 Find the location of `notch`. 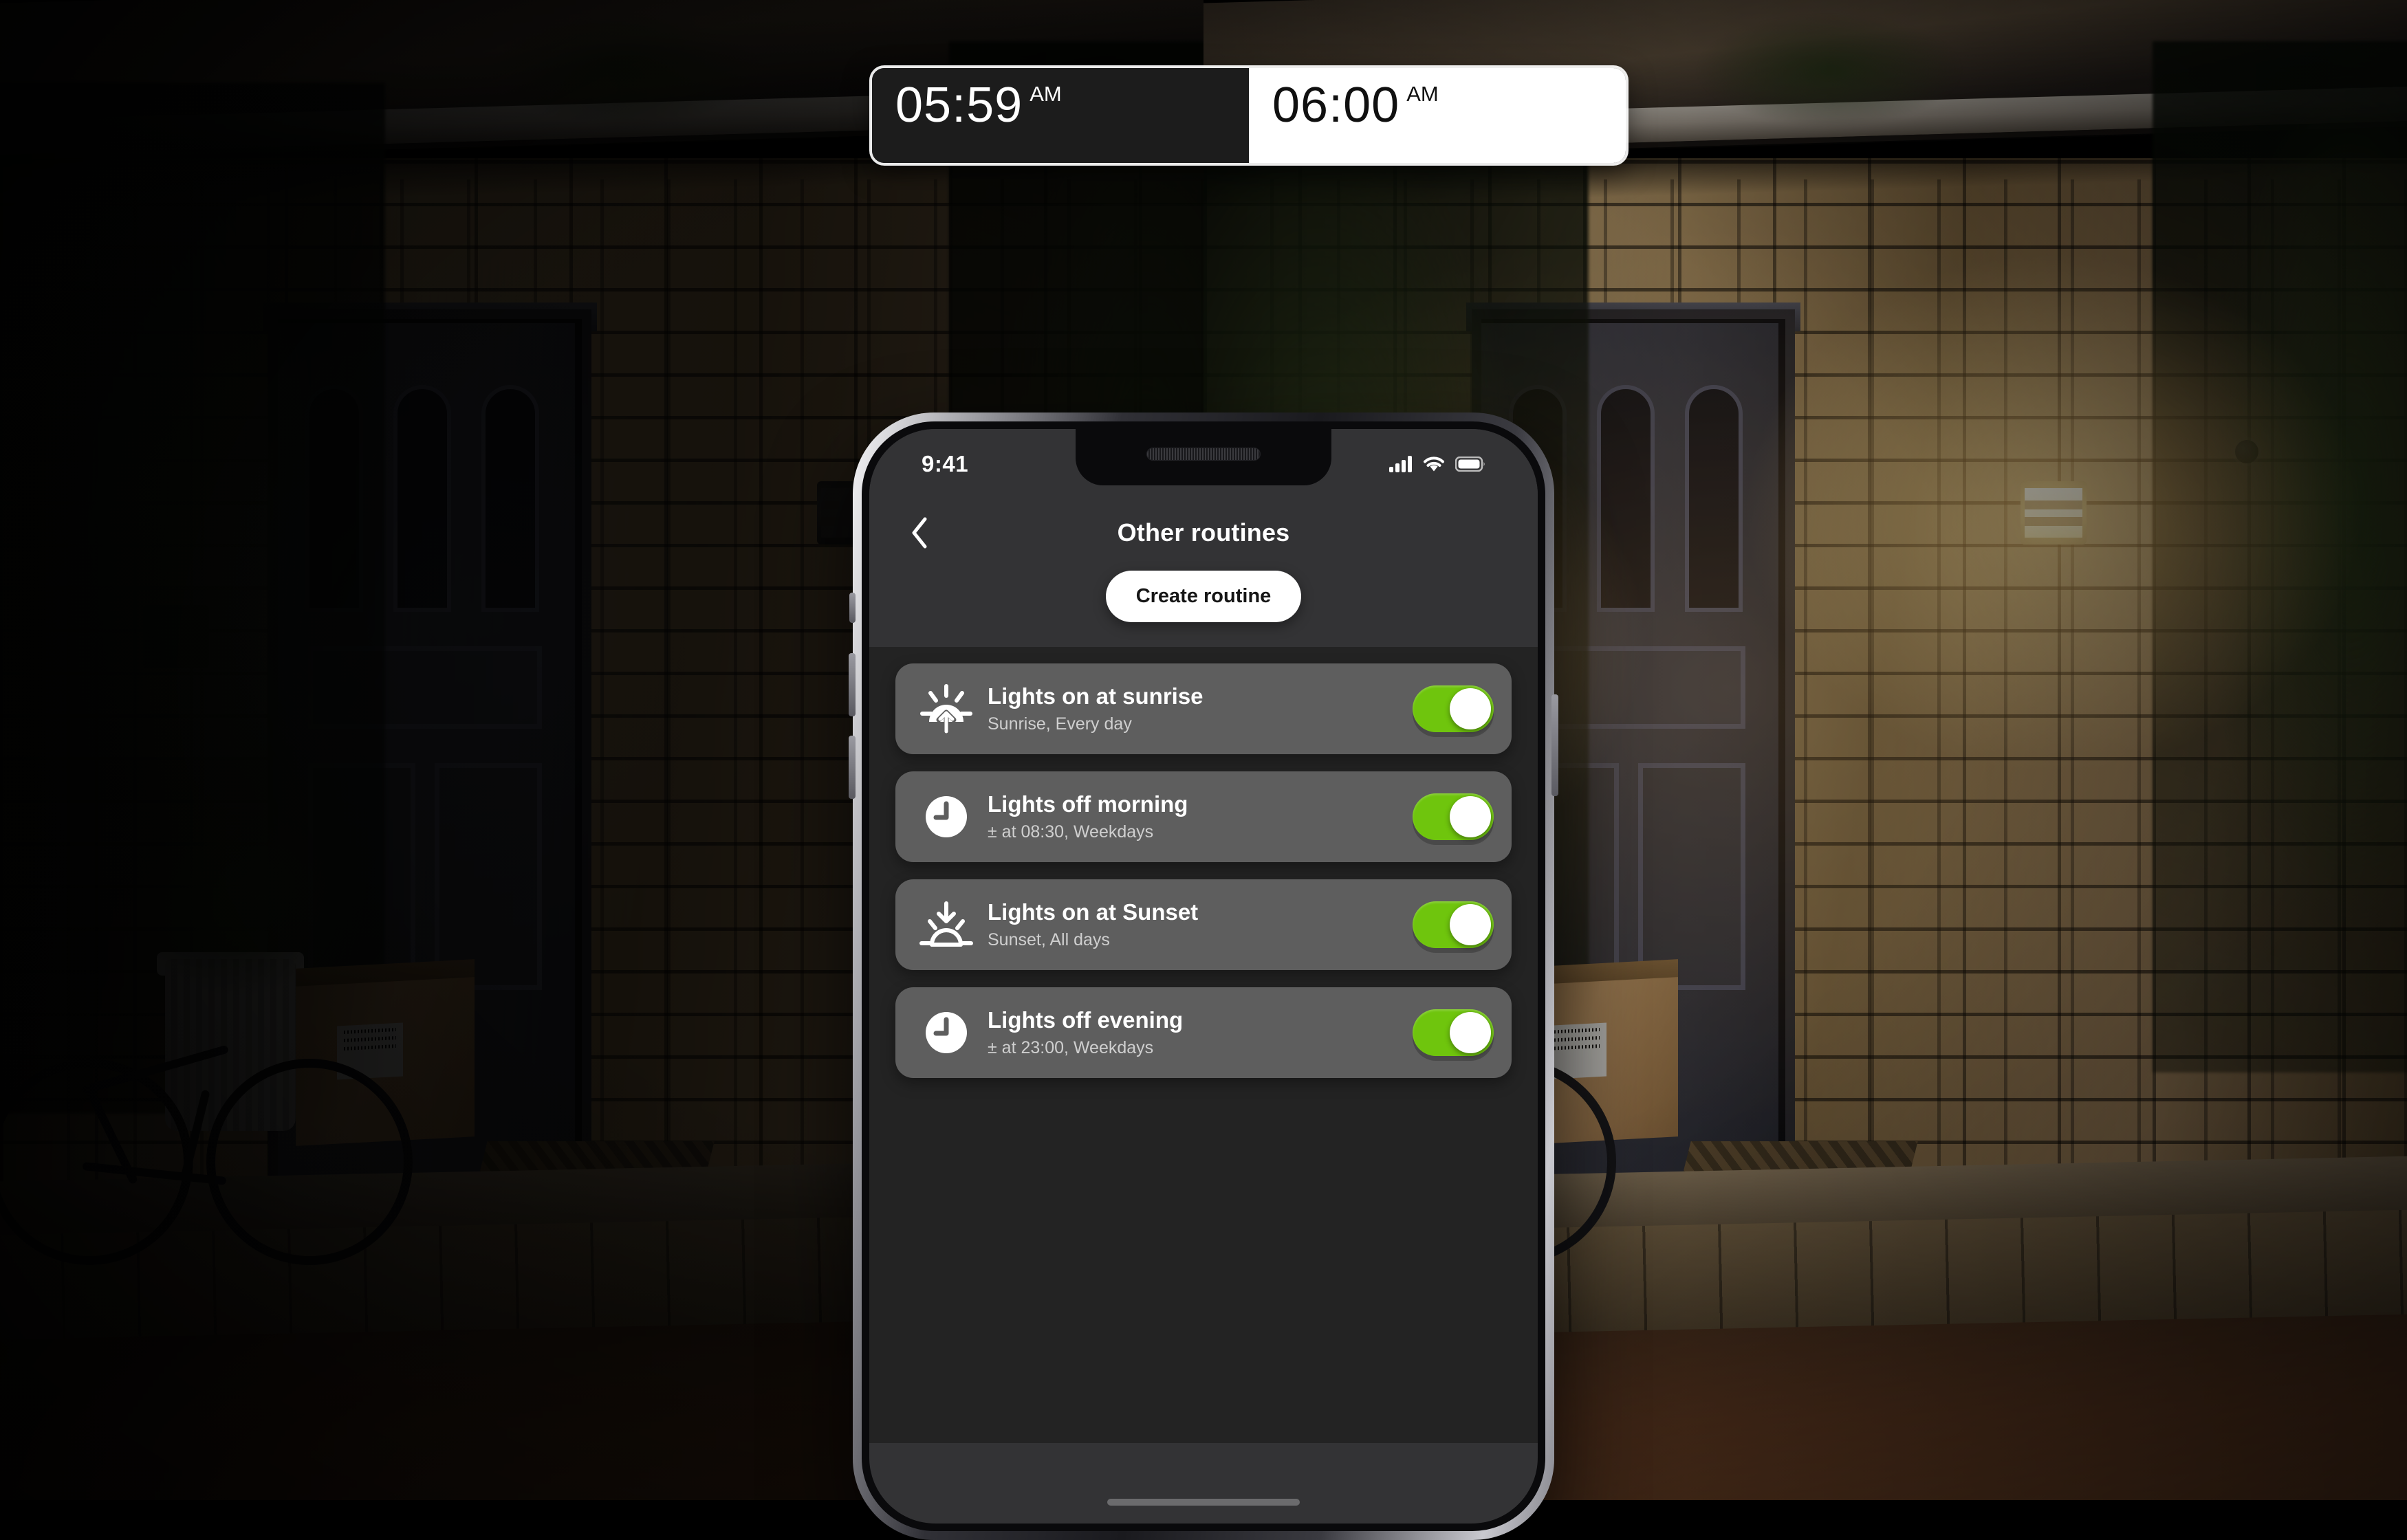

notch is located at coordinates (1203, 457).